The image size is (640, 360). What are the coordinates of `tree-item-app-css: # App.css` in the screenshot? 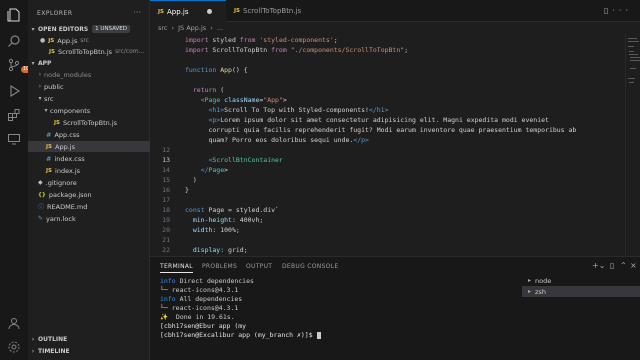 It's located at (89, 134).